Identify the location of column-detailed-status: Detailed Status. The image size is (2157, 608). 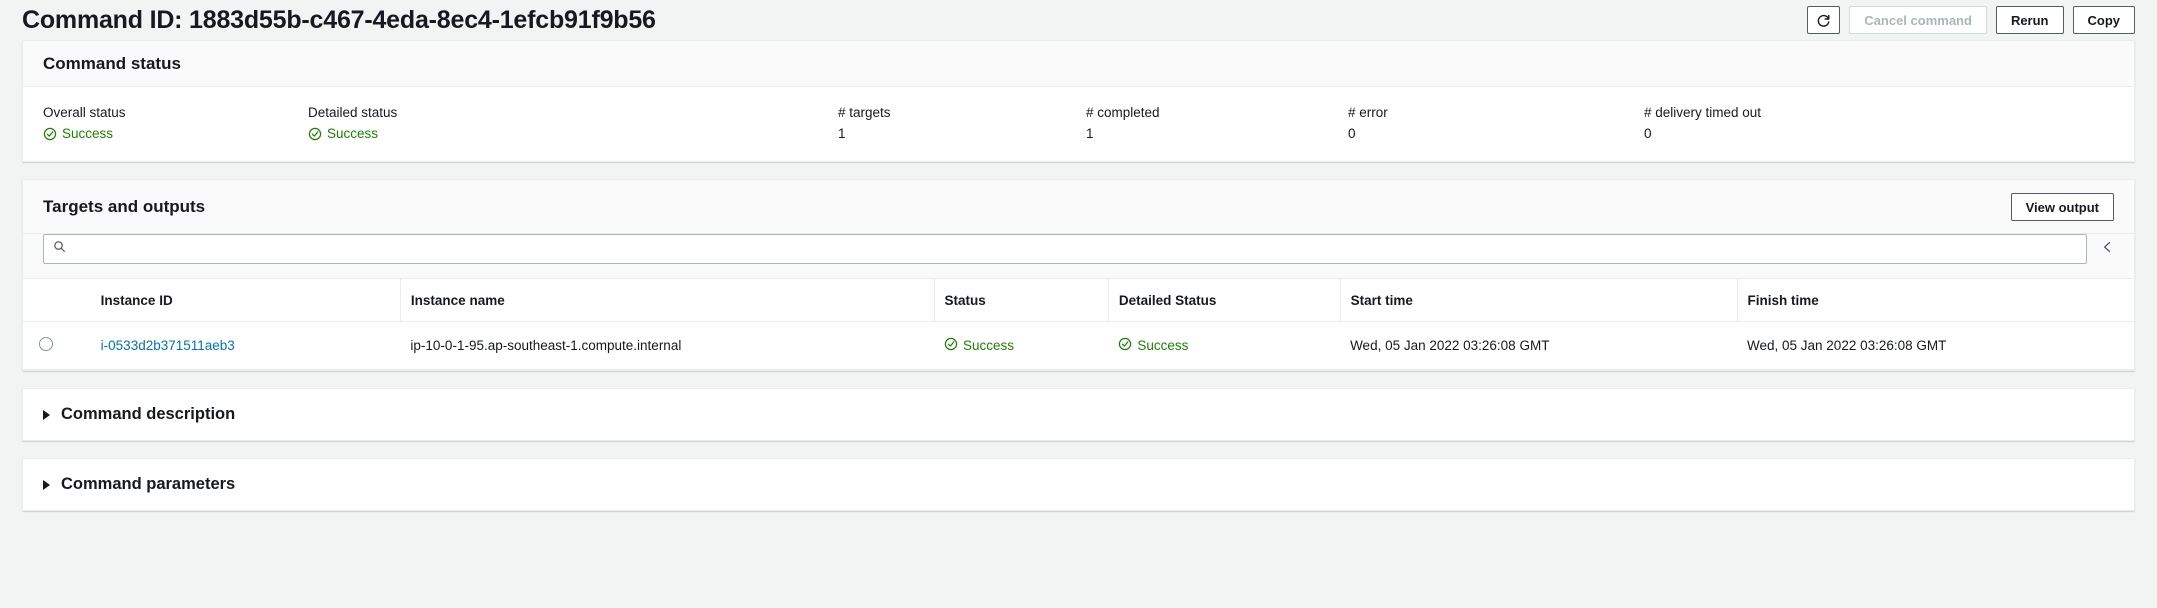
(1224, 300).